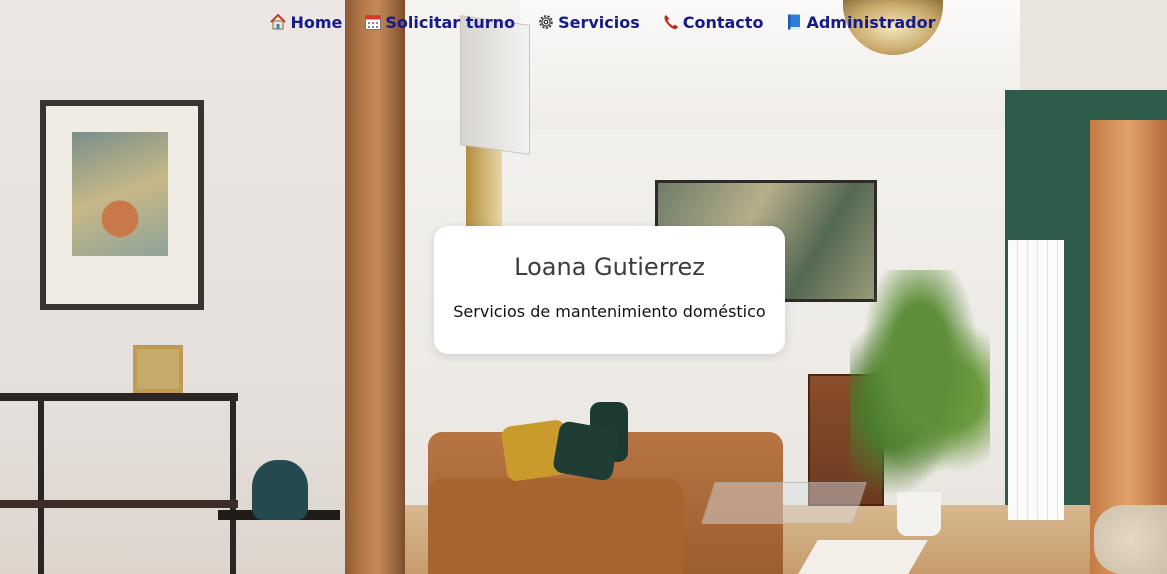 This screenshot has width=1167, height=574. What do you see at coordinates (671, 22) in the screenshot?
I see `telephone-icon` at bounding box center [671, 22].